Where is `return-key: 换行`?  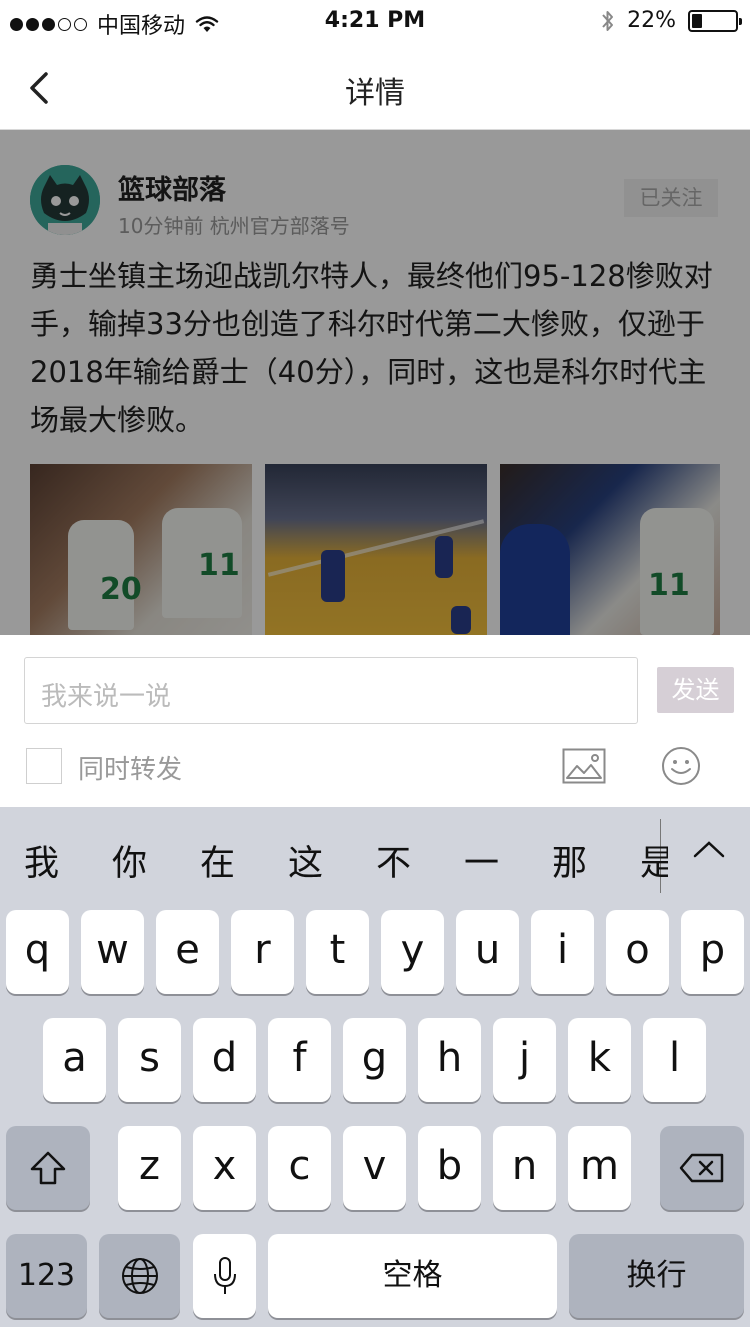 return-key: 换行 is located at coordinates (656, 1276).